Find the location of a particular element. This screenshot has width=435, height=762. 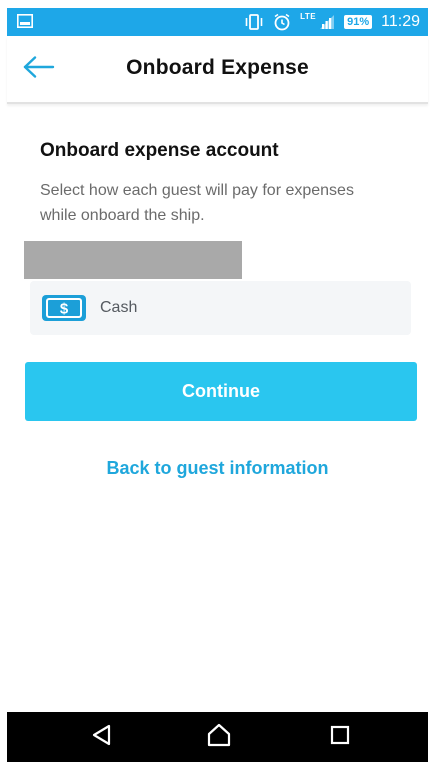

system-nav-bar is located at coordinates (217, 737).